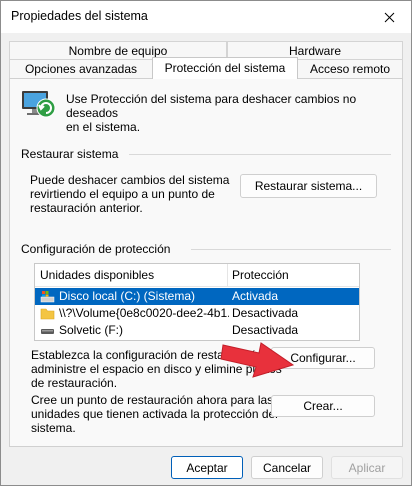 This screenshot has width=412, height=486. I want to click on tab-proteccion-sistema: Protección del sistema, so click(225, 68).